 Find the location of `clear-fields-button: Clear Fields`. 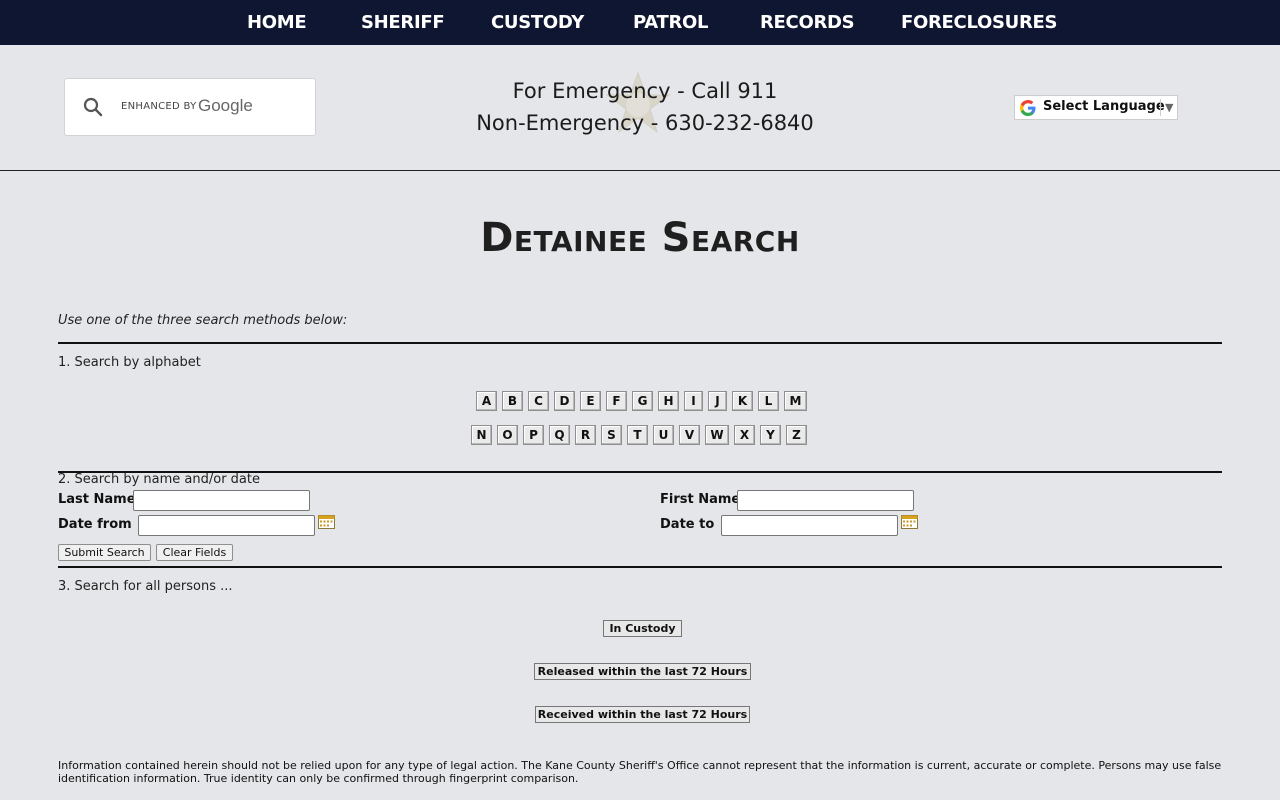

clear-fields-button: Clear Fields is located at coordinates (194, 552).